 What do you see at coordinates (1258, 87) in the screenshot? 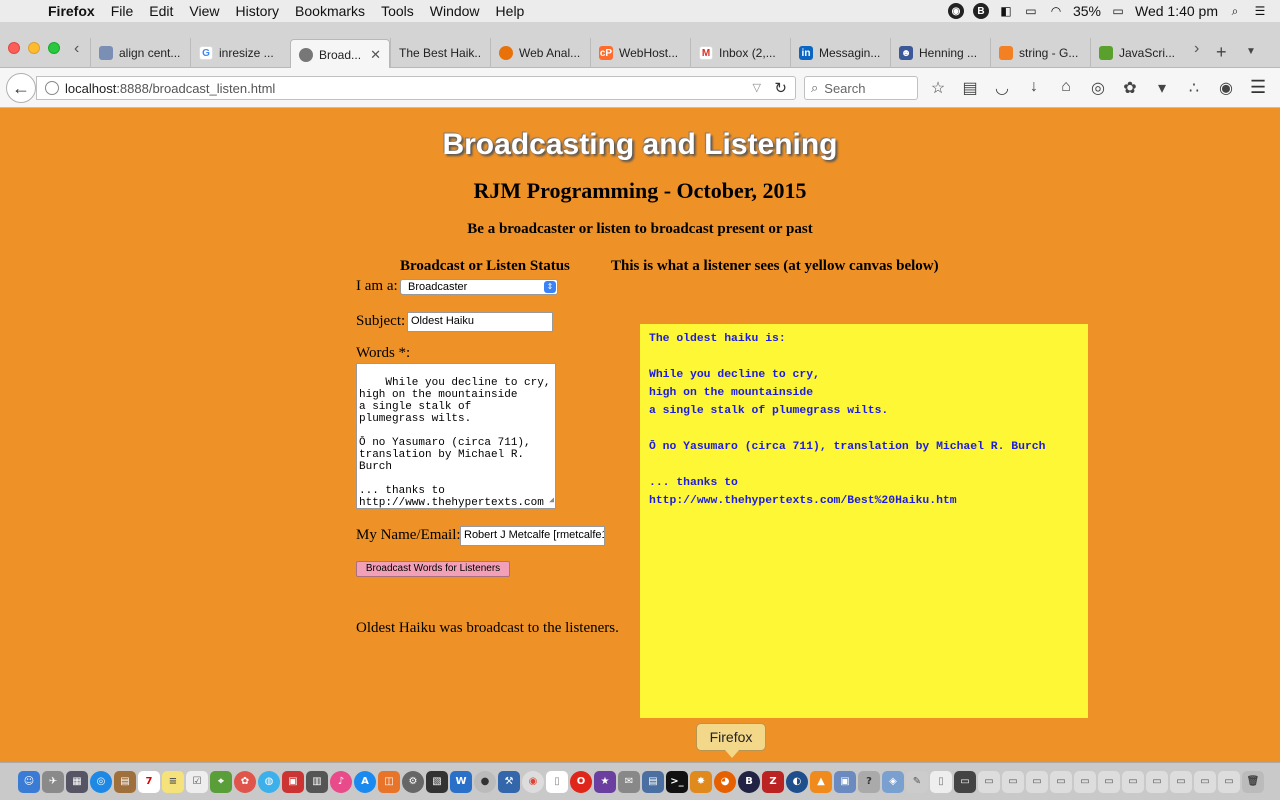
I see `open-menu-icon: ☰` at bounding box center [1258, 87].